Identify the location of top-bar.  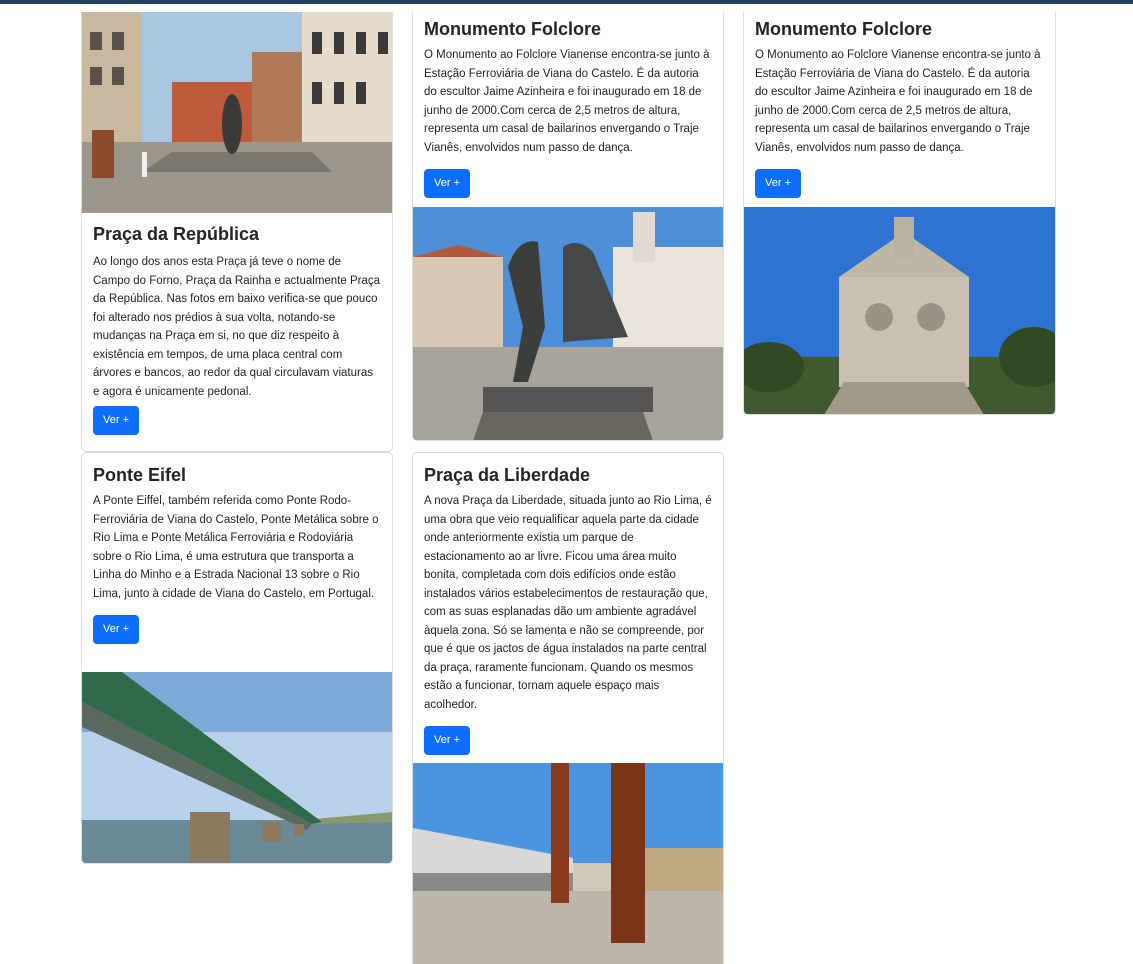
(566, 2).